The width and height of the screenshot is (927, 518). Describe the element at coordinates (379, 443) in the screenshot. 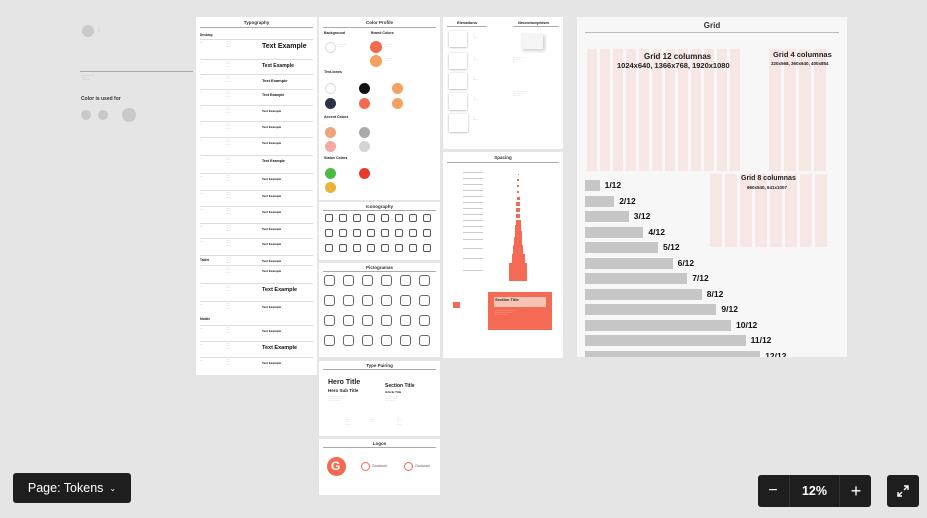

I see `board-title: Logos` at that location.